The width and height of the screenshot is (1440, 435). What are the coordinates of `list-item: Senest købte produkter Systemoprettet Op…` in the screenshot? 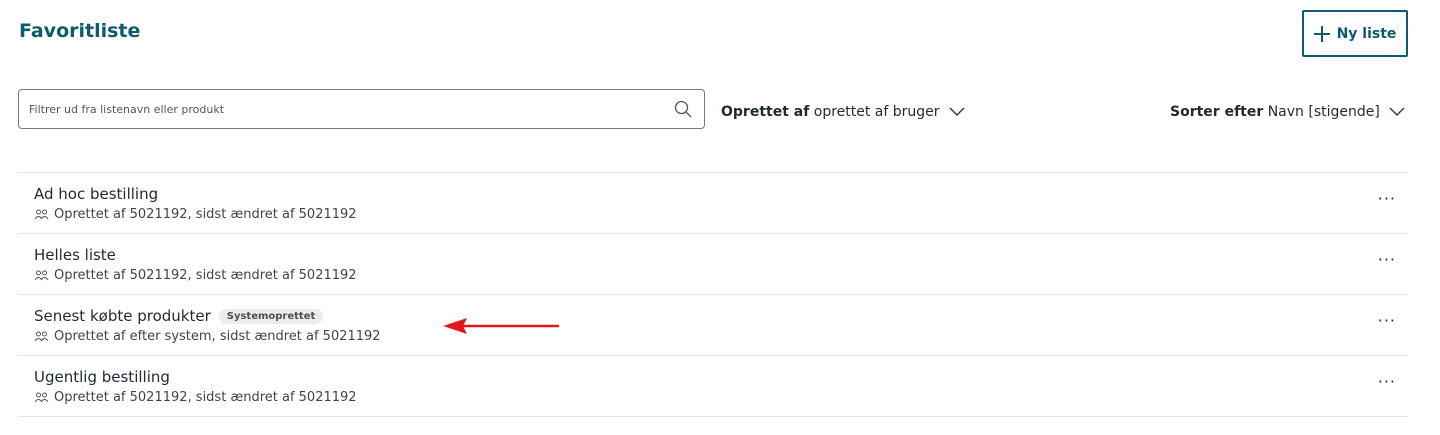 It's located at (713, 325).